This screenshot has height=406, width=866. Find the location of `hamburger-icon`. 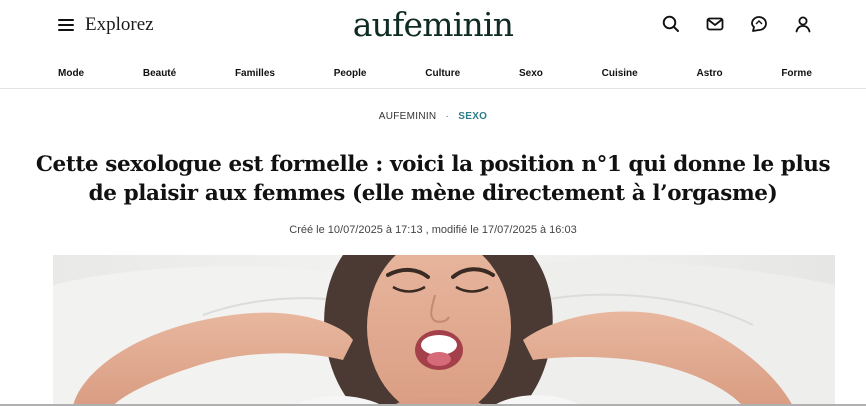

hamburger-icon is located at coordinates (66, 25).